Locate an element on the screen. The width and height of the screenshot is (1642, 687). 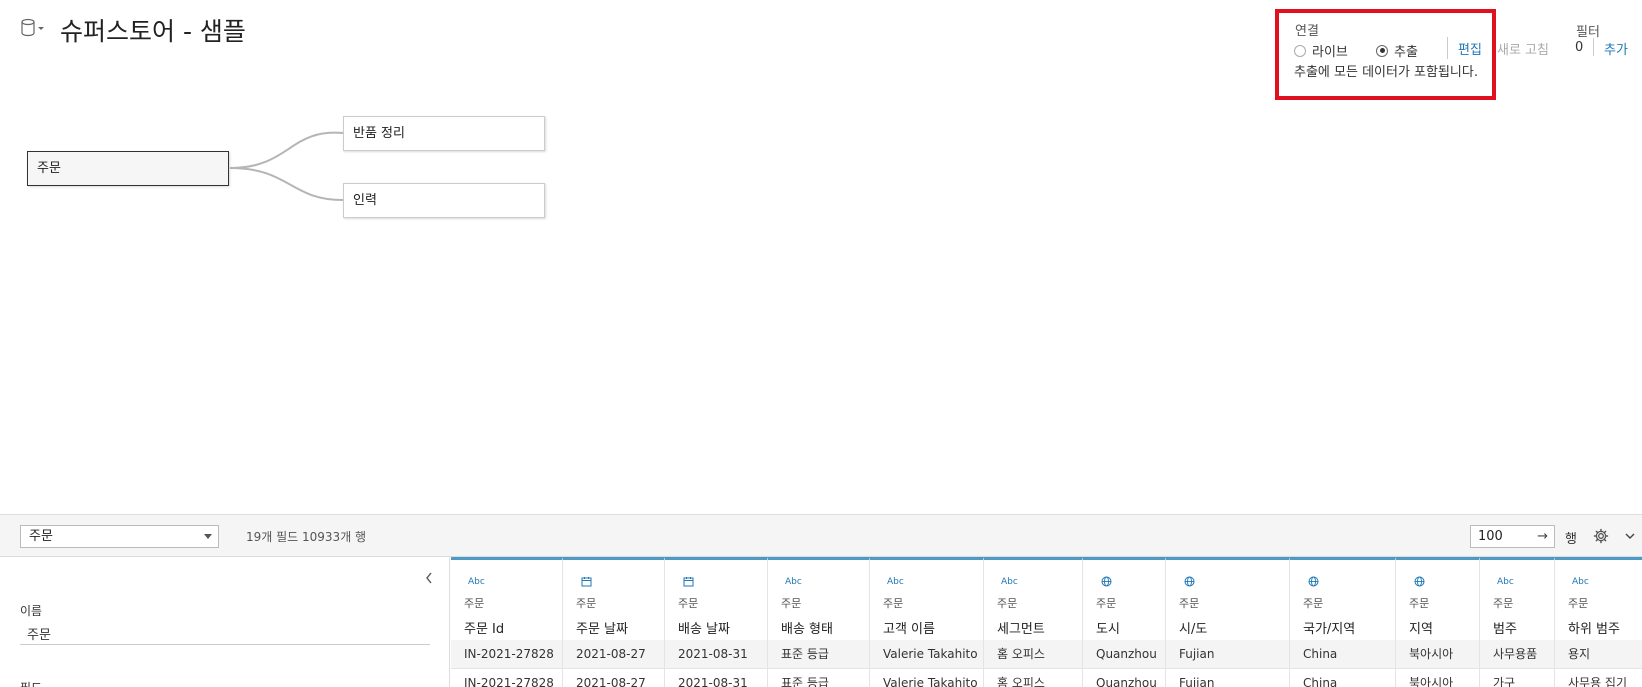
column-field-name: 시/도 is located at coordinates (1193, 627).